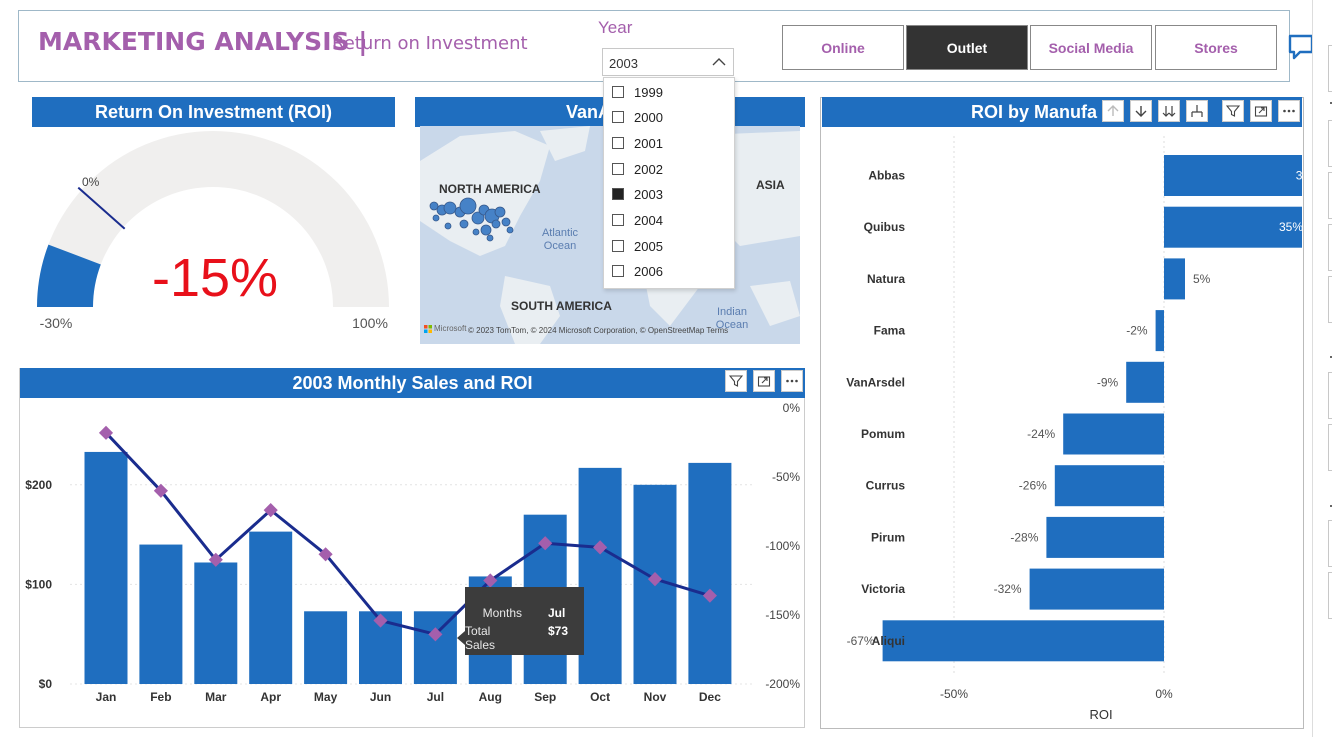  What do you see at coordinates (710, 697) in the screenshot?
I see `x-tick-label: Dec` at bounding box center [710, 697].